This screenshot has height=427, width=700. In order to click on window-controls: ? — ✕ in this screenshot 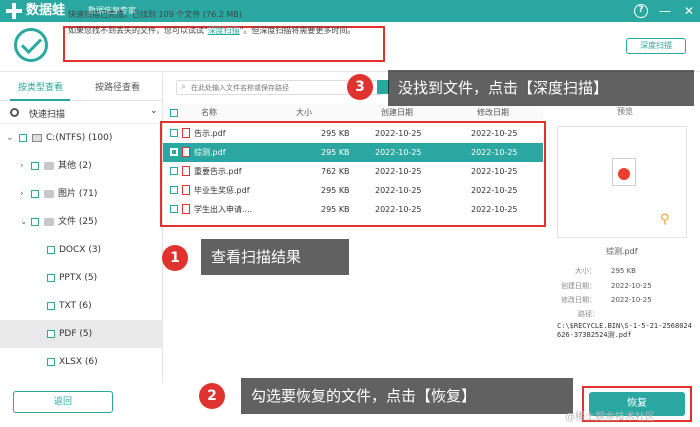, I will do `click(665, 11)`.